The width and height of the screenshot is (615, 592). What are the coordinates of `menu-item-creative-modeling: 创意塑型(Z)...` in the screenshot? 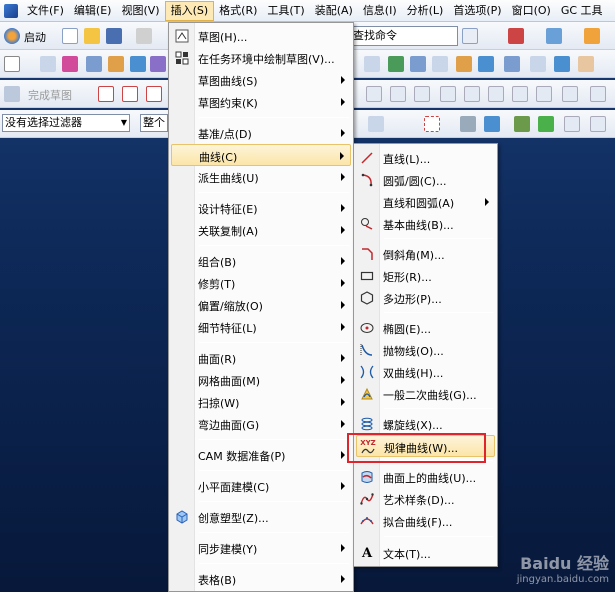 It's located at (261, 517).